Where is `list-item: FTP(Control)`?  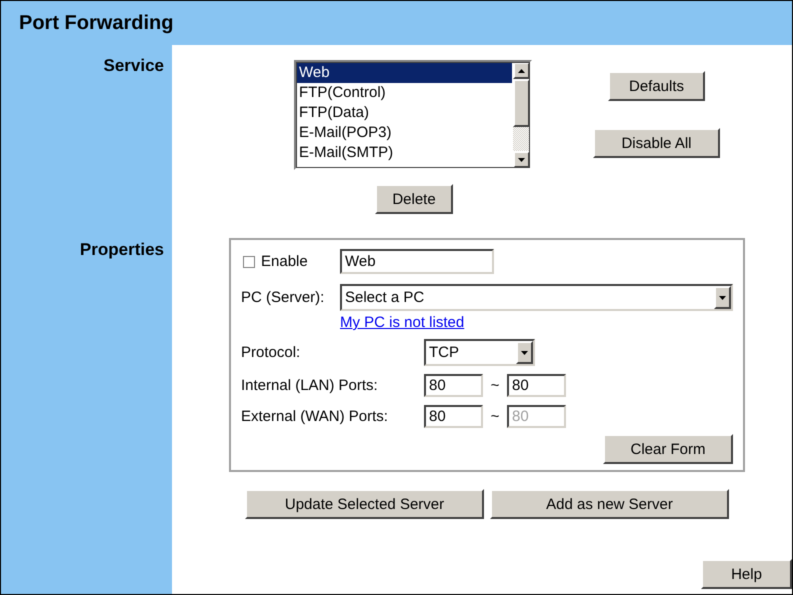 list-item: FTP(Control) is located at coordinates (404, 93).